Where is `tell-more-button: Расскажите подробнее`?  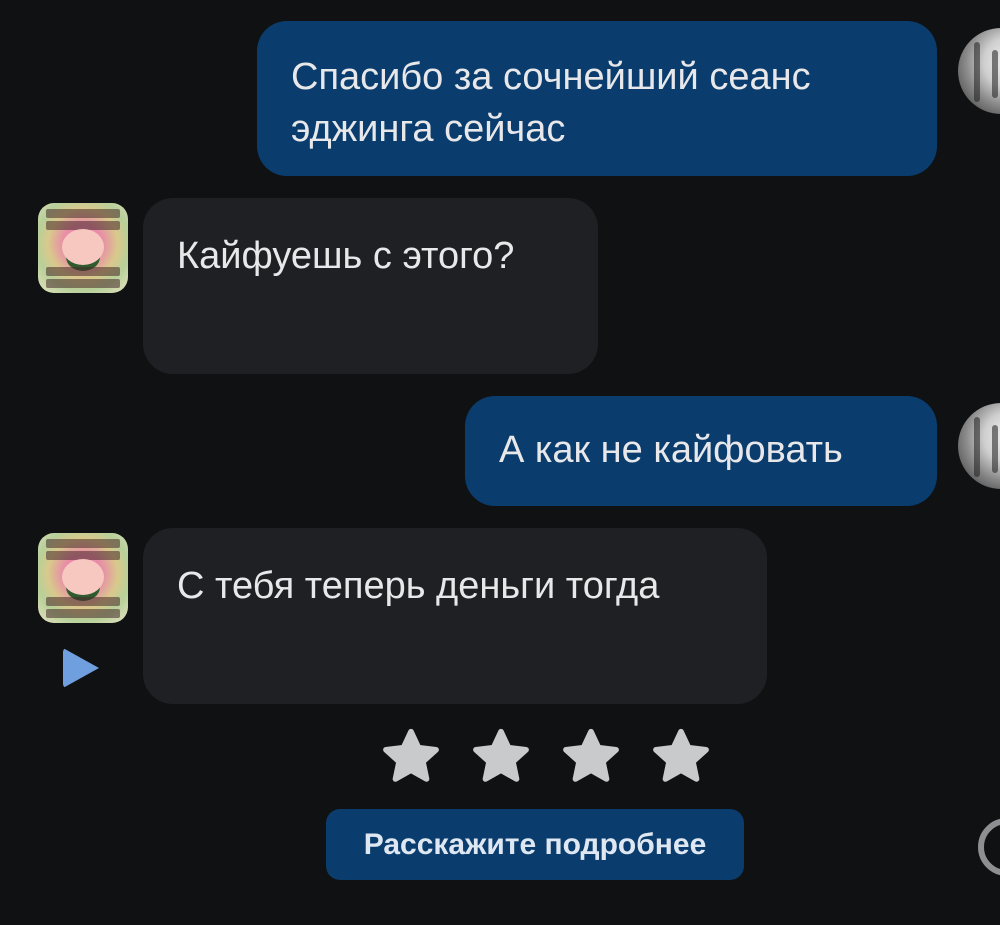
tell-more-button: Расскажите подробнее is located at coordinates (535, 844).